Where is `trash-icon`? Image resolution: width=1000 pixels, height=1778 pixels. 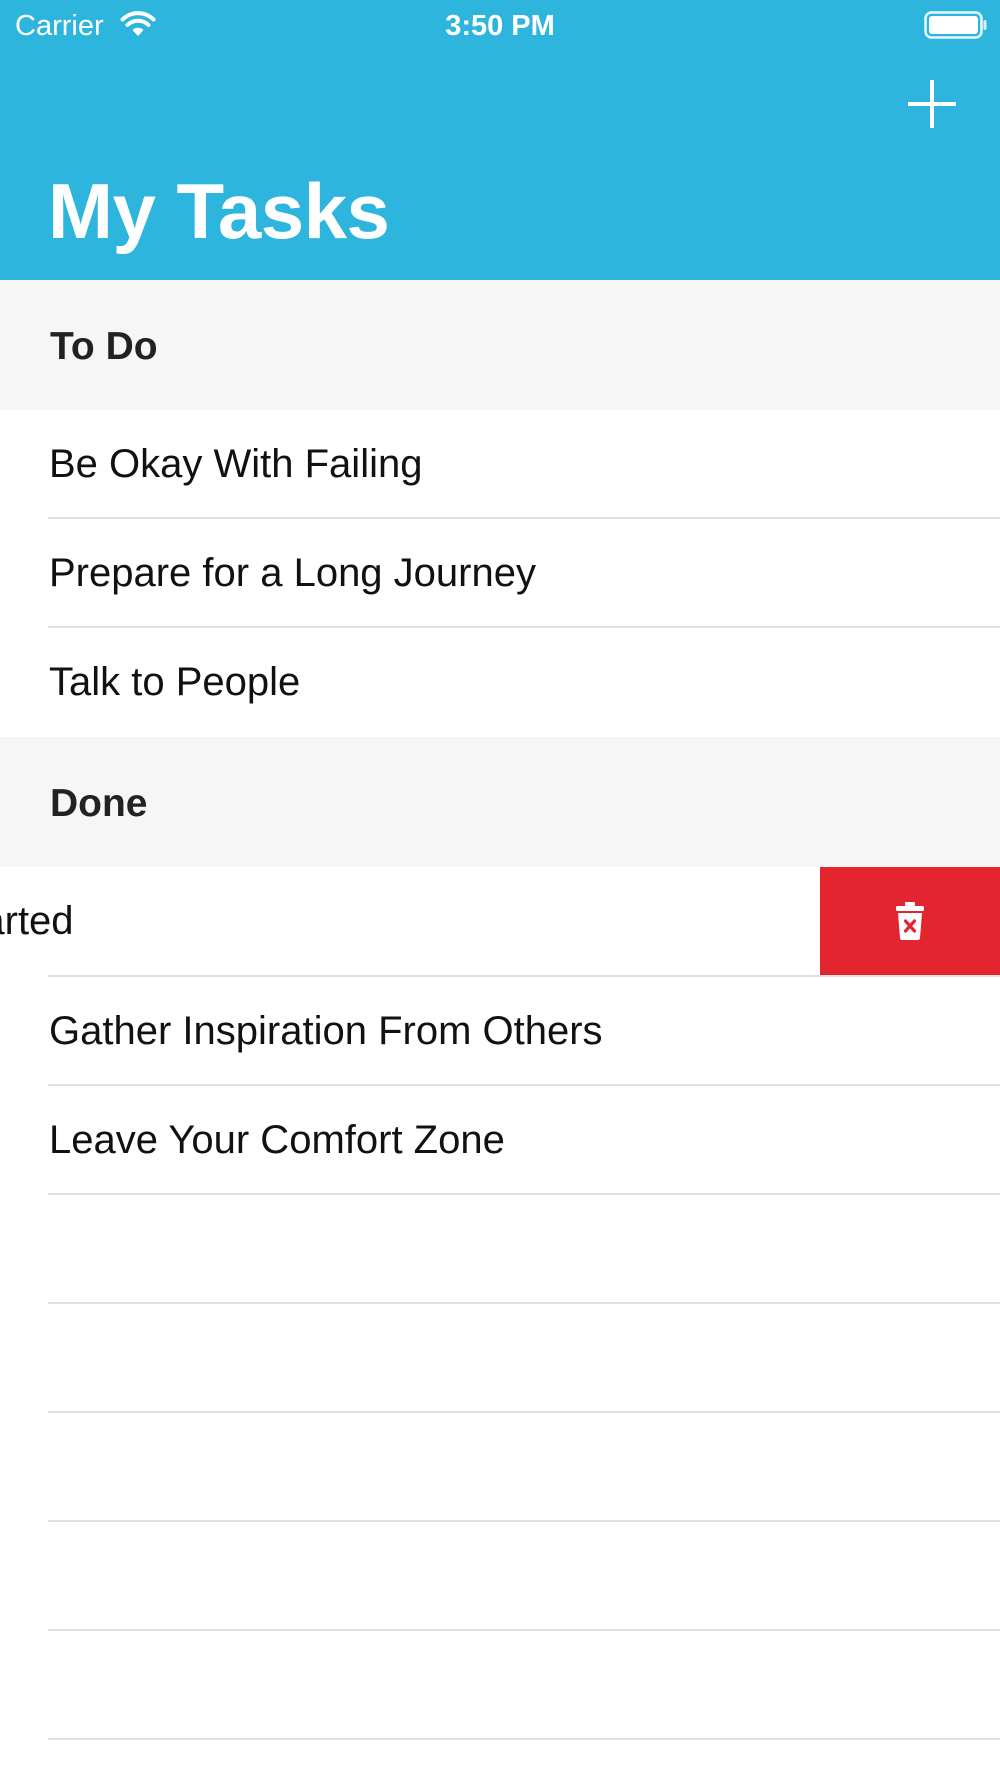 trash-icon is located at coordinates (910, 921).